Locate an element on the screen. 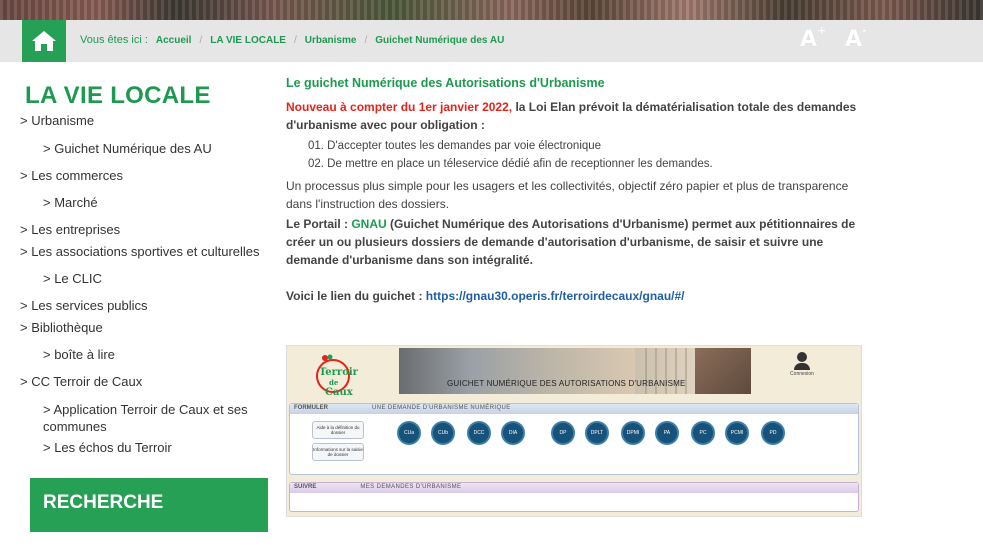 The image size is (983, 547). sidebar-item-services-publics: > Les services publics is located at coordinates (84, 305).